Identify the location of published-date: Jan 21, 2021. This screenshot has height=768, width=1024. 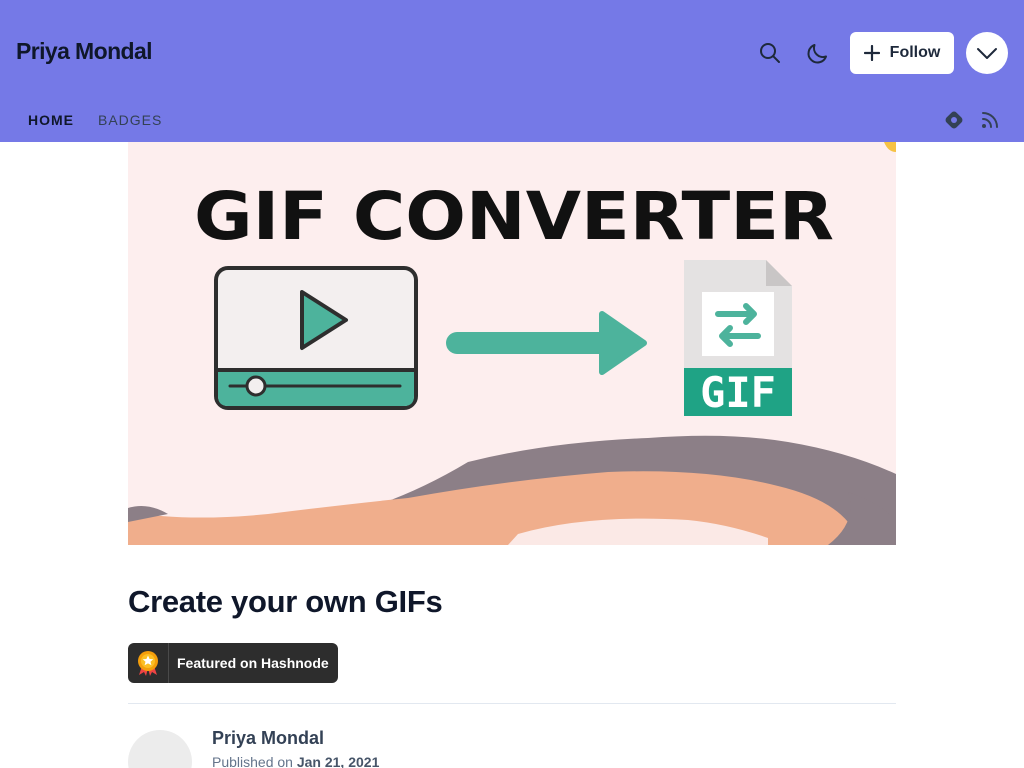
(338, 761).